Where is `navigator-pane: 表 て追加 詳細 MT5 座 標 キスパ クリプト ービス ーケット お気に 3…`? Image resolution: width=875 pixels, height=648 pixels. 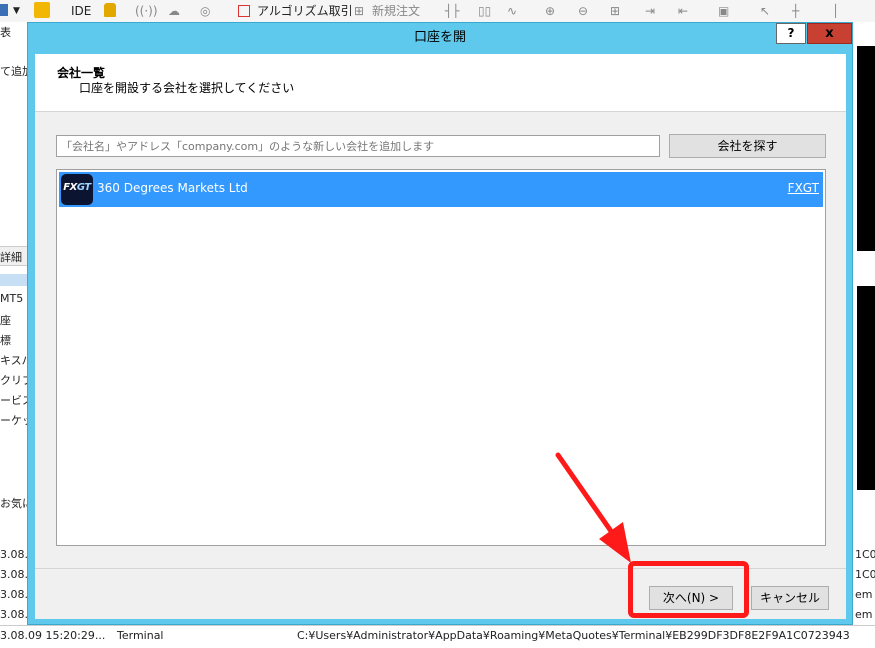
navigator-pane: 表 て追加 詳細 MT5 座 標 キスパ クリプト ービス ーケット お気に 3… is located at coordinates (14, 334).